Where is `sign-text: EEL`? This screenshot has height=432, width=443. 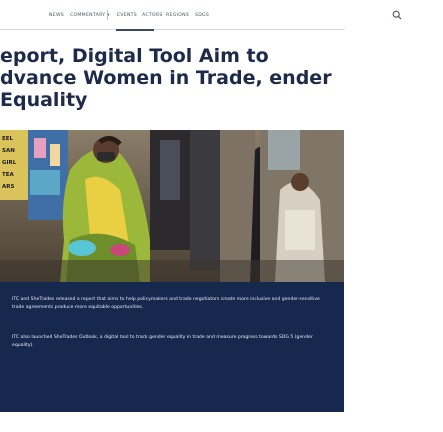
sign-text: EEL is located at coordinates (8, 139).